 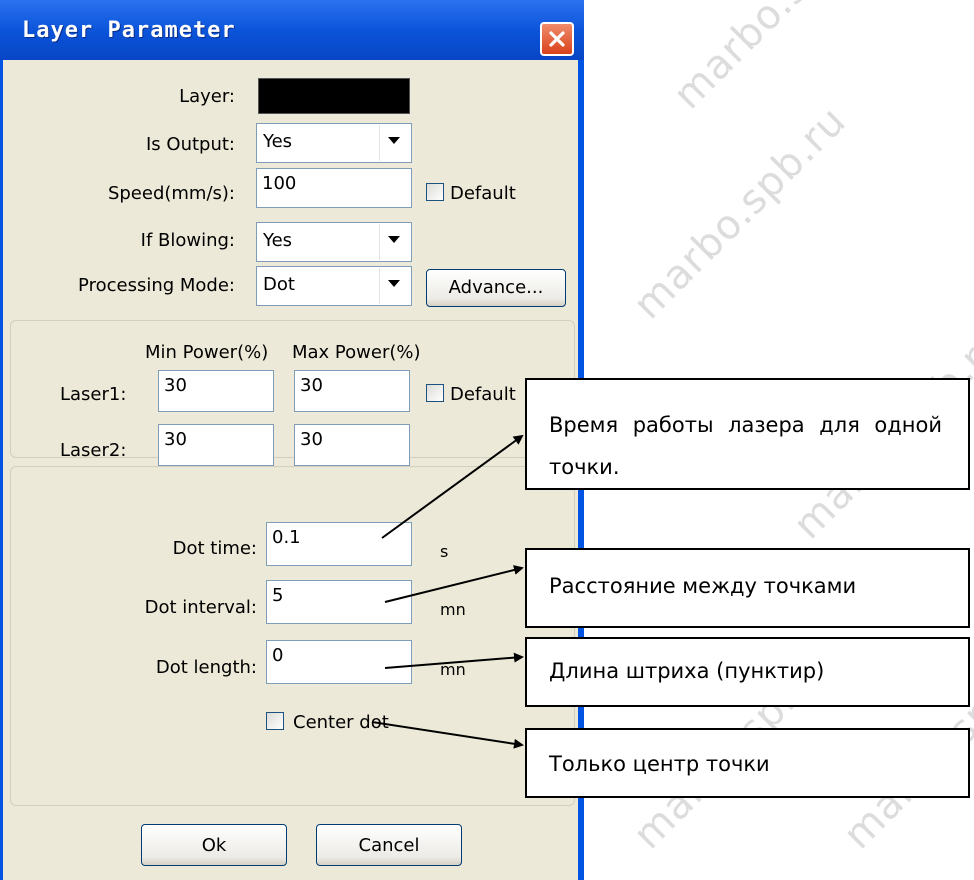 What do you see at coordinates (454, 584) in the screenshot?
I see `arrow-dot-interval` at bounding box center [454, 584].